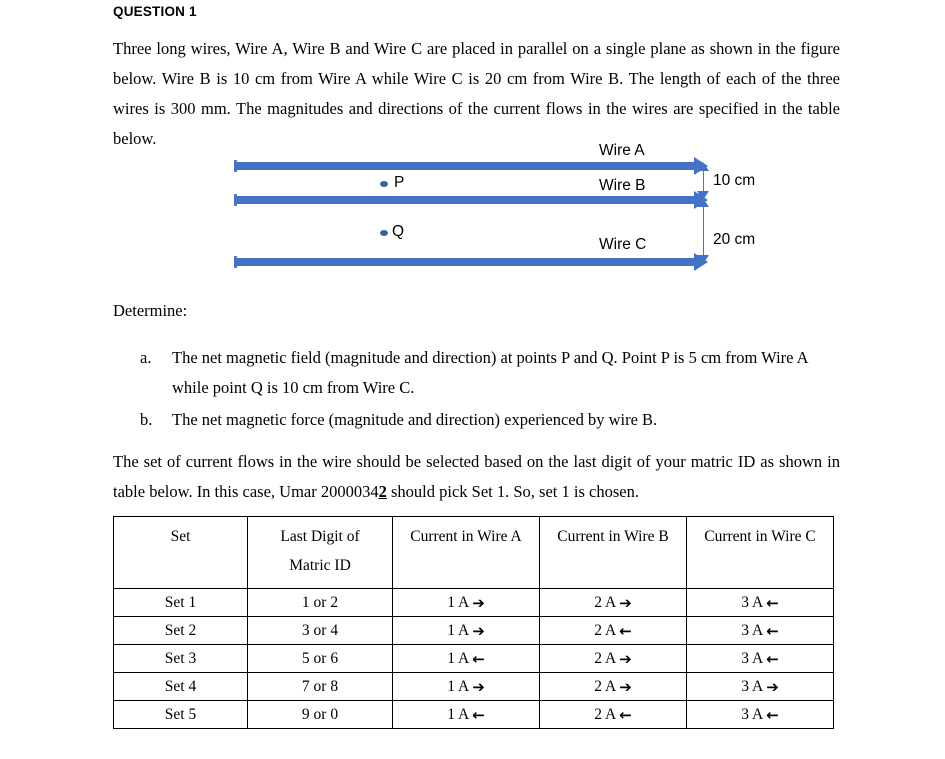 This screenshot has width=945, height=759. I want to click on table-row: Set 1 1 or 2 1 A ➔ 2 A ➔ 3 A ←, so click(473, 602).